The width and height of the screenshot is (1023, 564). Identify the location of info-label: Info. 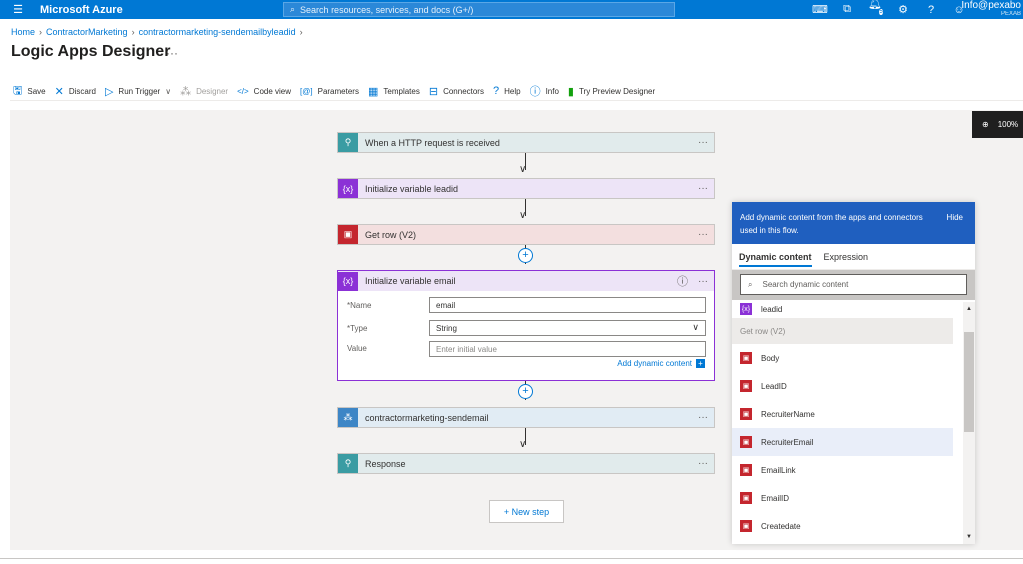
(552, 91).